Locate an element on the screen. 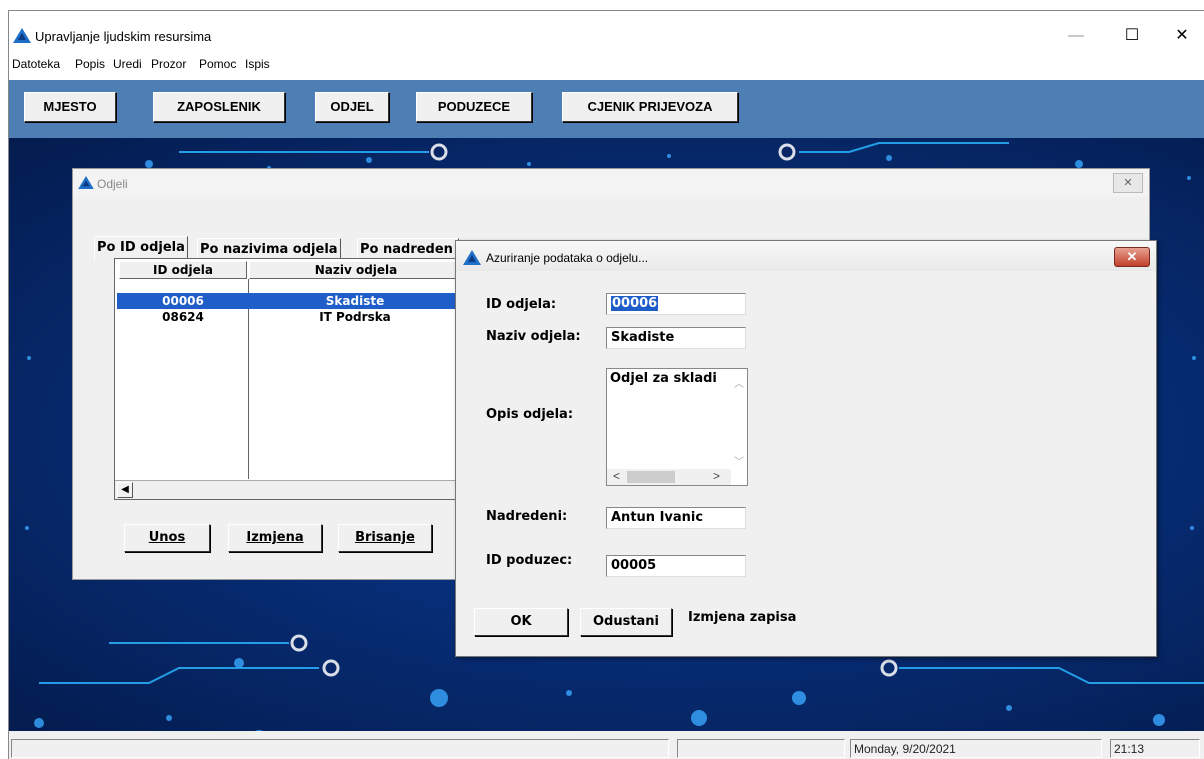  row-id: 00006 is located at coordinates (183, 301).